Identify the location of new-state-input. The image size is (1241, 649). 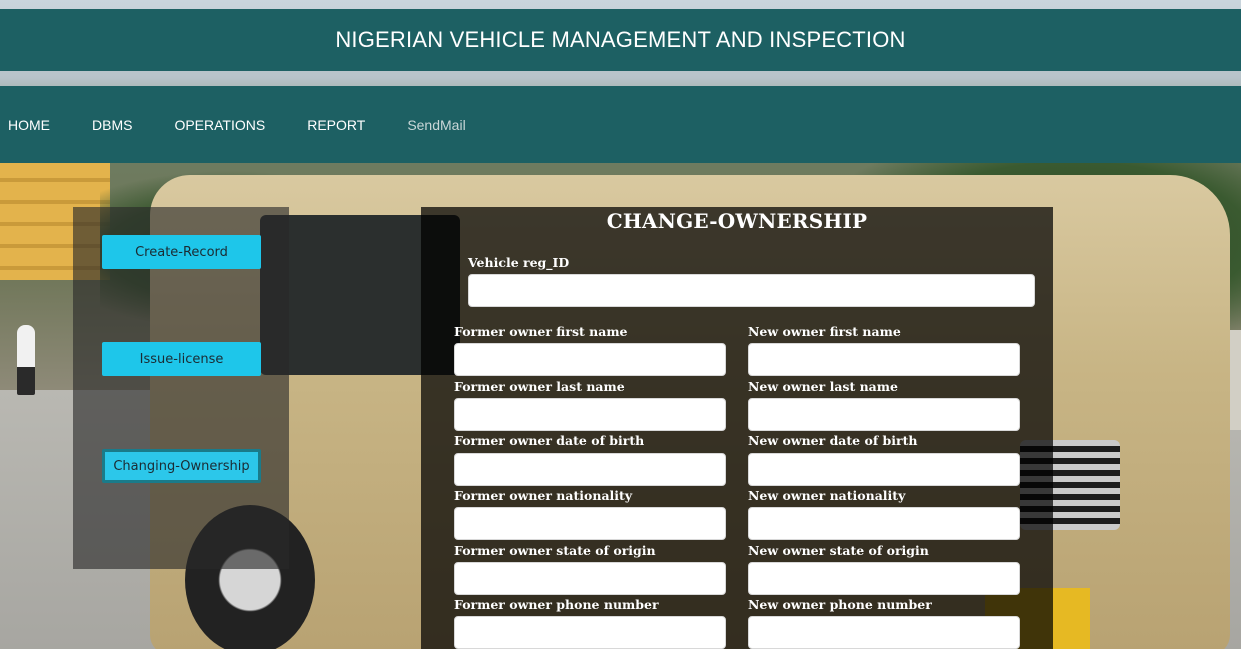
(884, 578).